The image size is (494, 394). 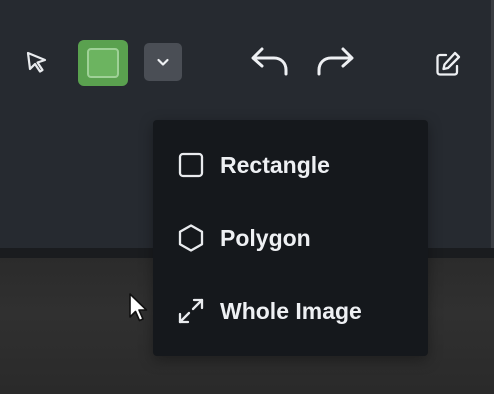 I want to click on expand-arrows-icon, so click(x=191, y=311).